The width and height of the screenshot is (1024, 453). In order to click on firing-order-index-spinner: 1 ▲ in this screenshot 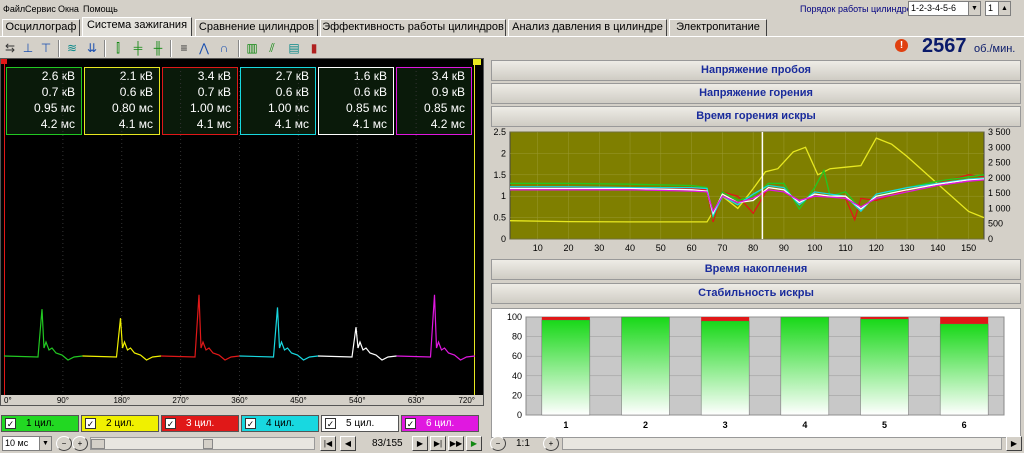, I will do `click(998, 8)`.